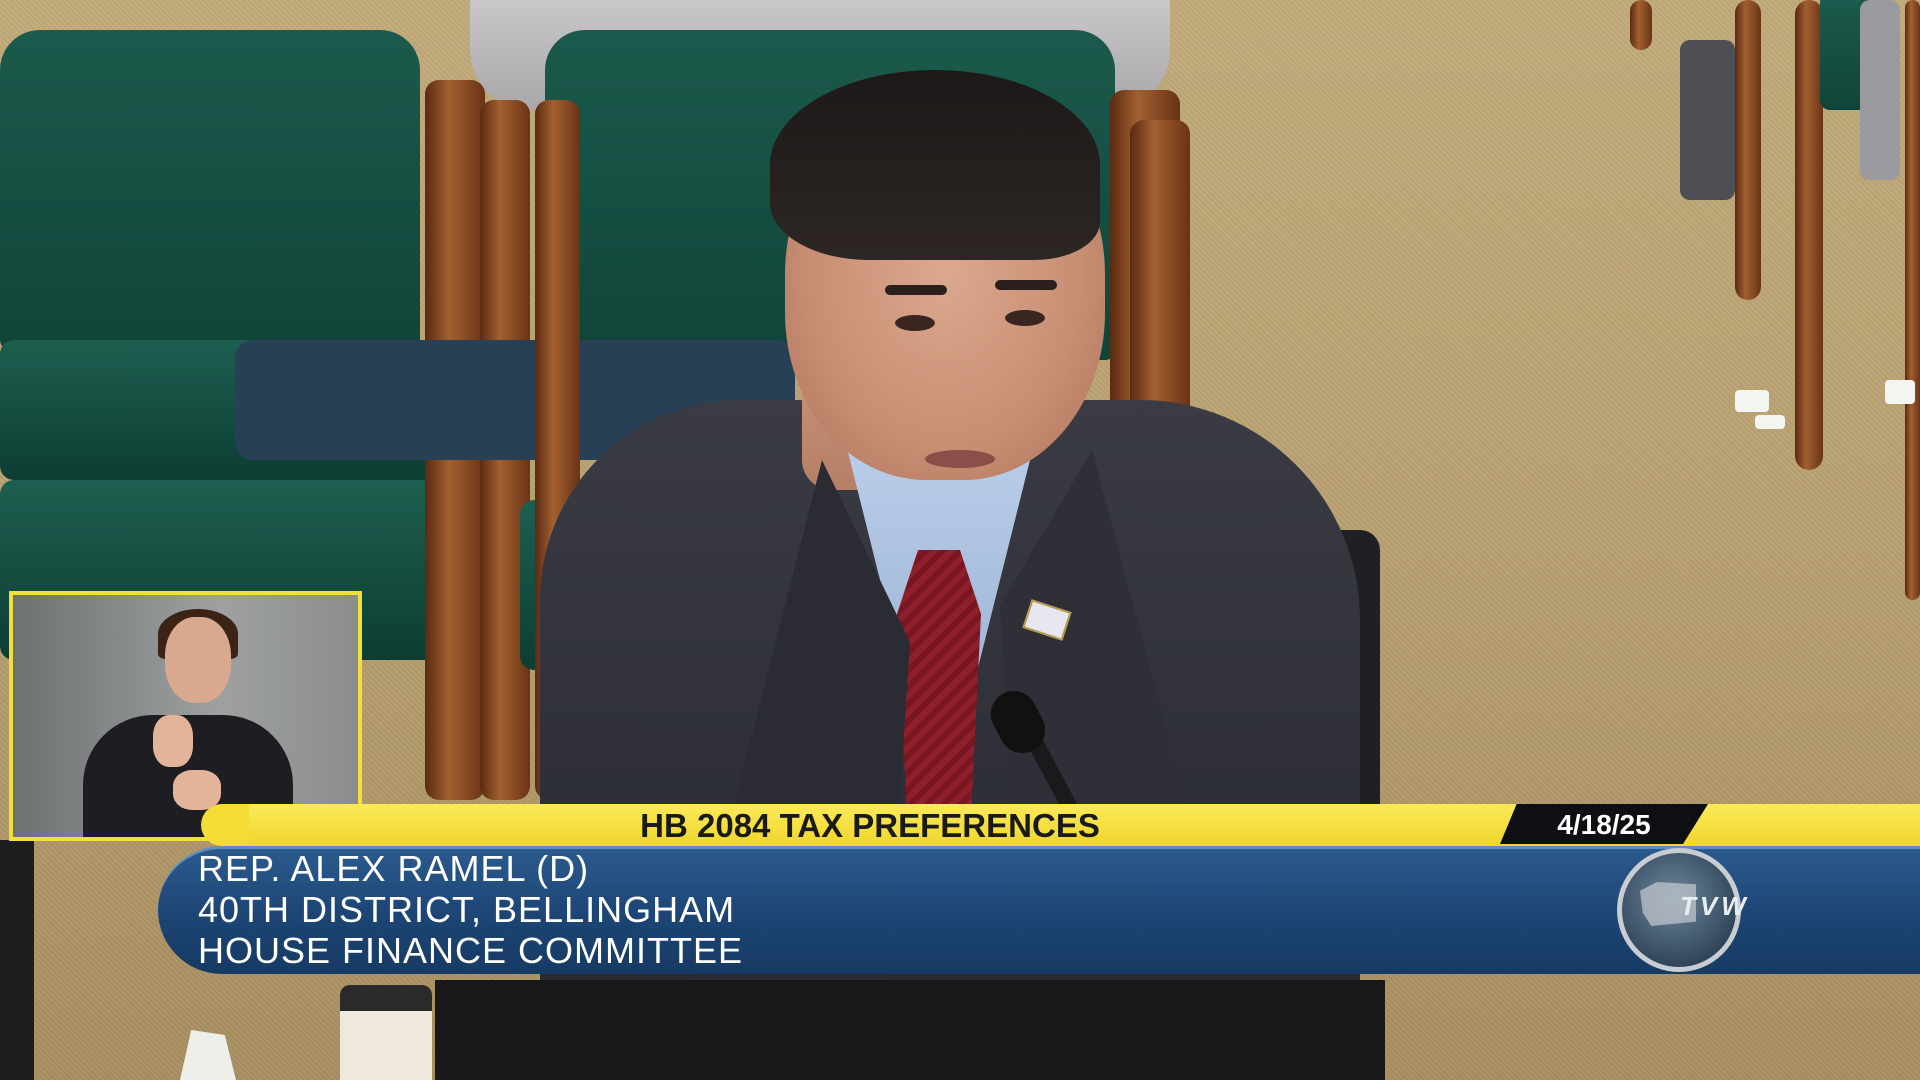 This screenshot has height=1080, width=1920. What do you see at coordinates (1715, 906) in the screenshot?
I see `tvw-logo-text: TVW` at bounding box center [1715, 906].